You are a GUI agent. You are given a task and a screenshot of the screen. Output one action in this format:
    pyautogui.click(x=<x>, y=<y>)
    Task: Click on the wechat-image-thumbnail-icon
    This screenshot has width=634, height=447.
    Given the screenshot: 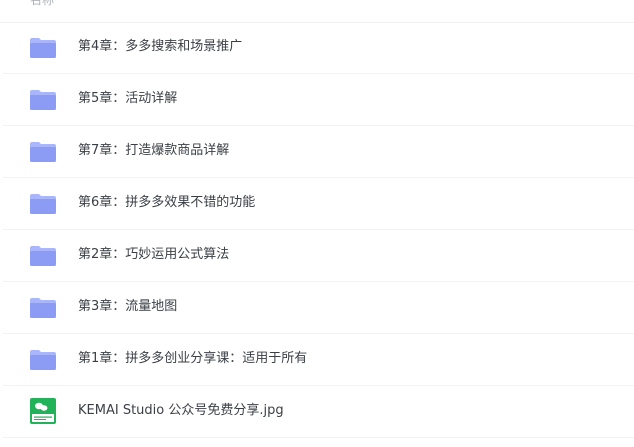 What is the action you would take?
    pyautogui.click(x=43, y=411)
    